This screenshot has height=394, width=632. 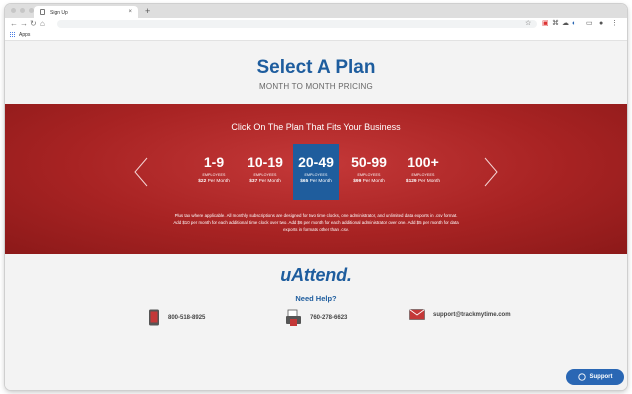 I want to click on fax-number: 760-278-6623, so click(x=328, y=318).